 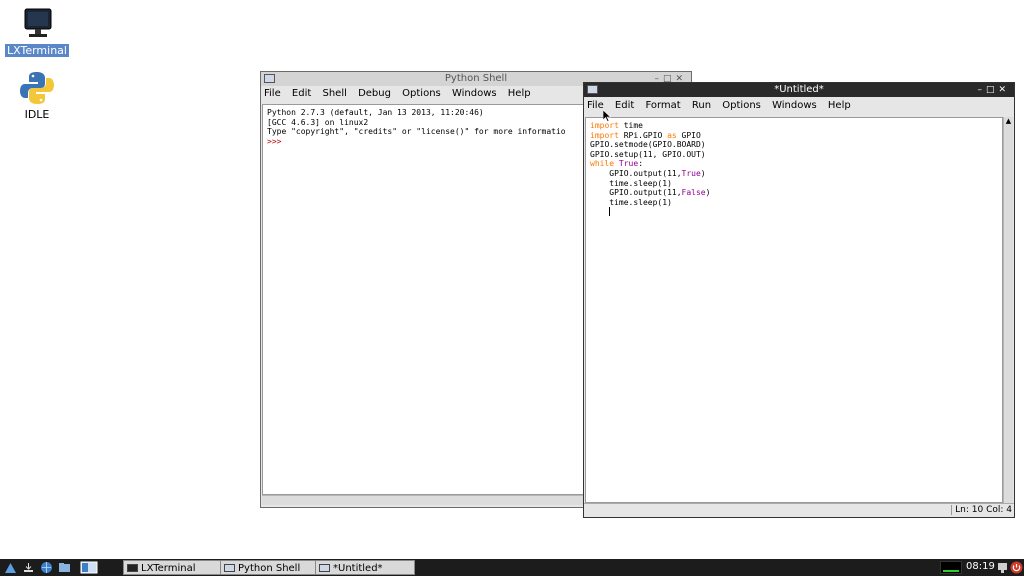 I want to click on code-keyword: while, so click(x=602, y=164).